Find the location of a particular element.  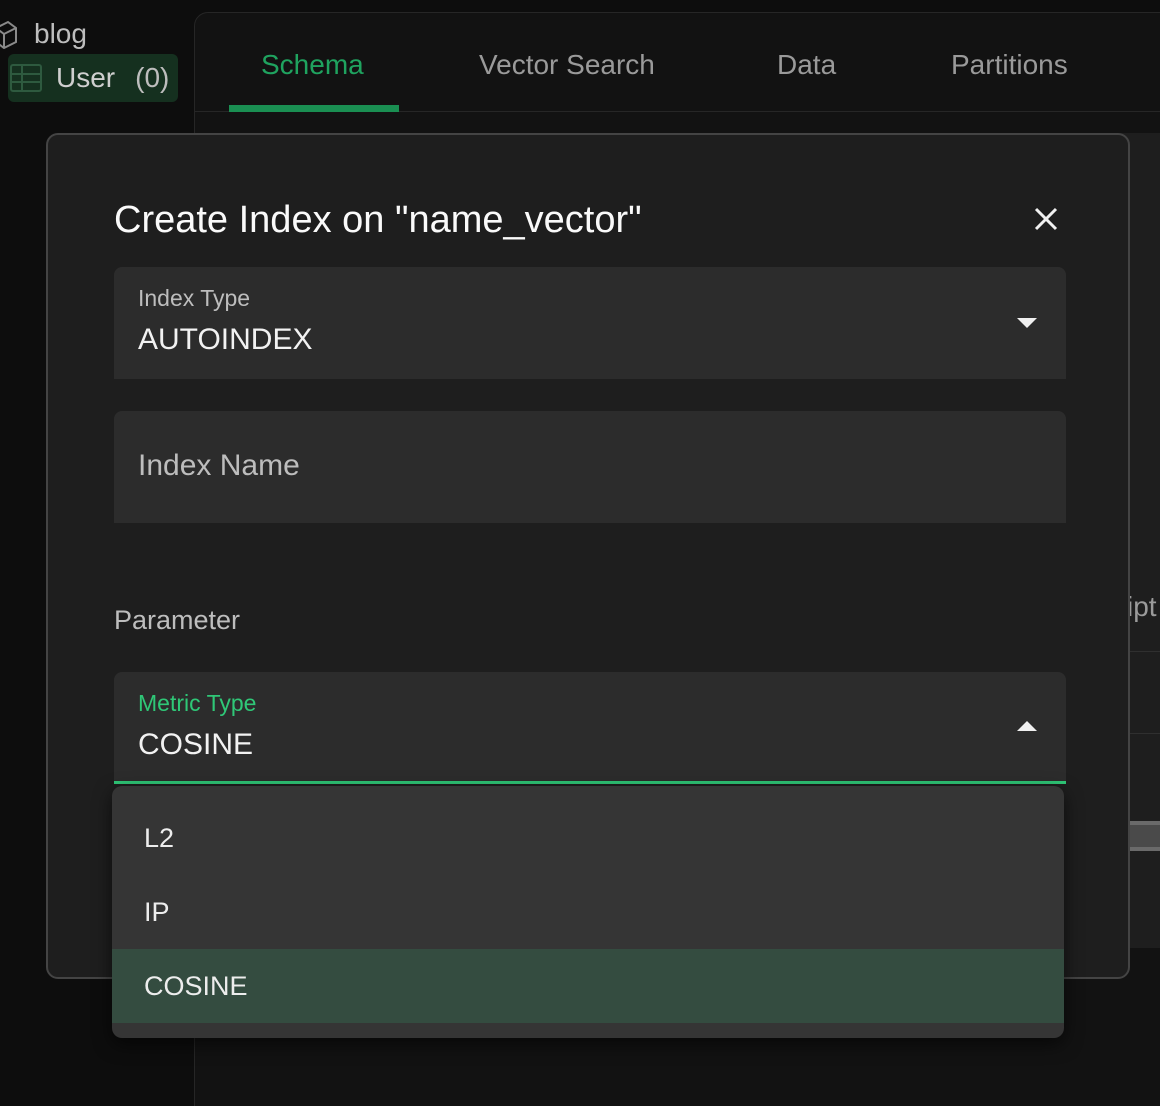

menu-option-l2: L2 is located at coordinates (588, 838).